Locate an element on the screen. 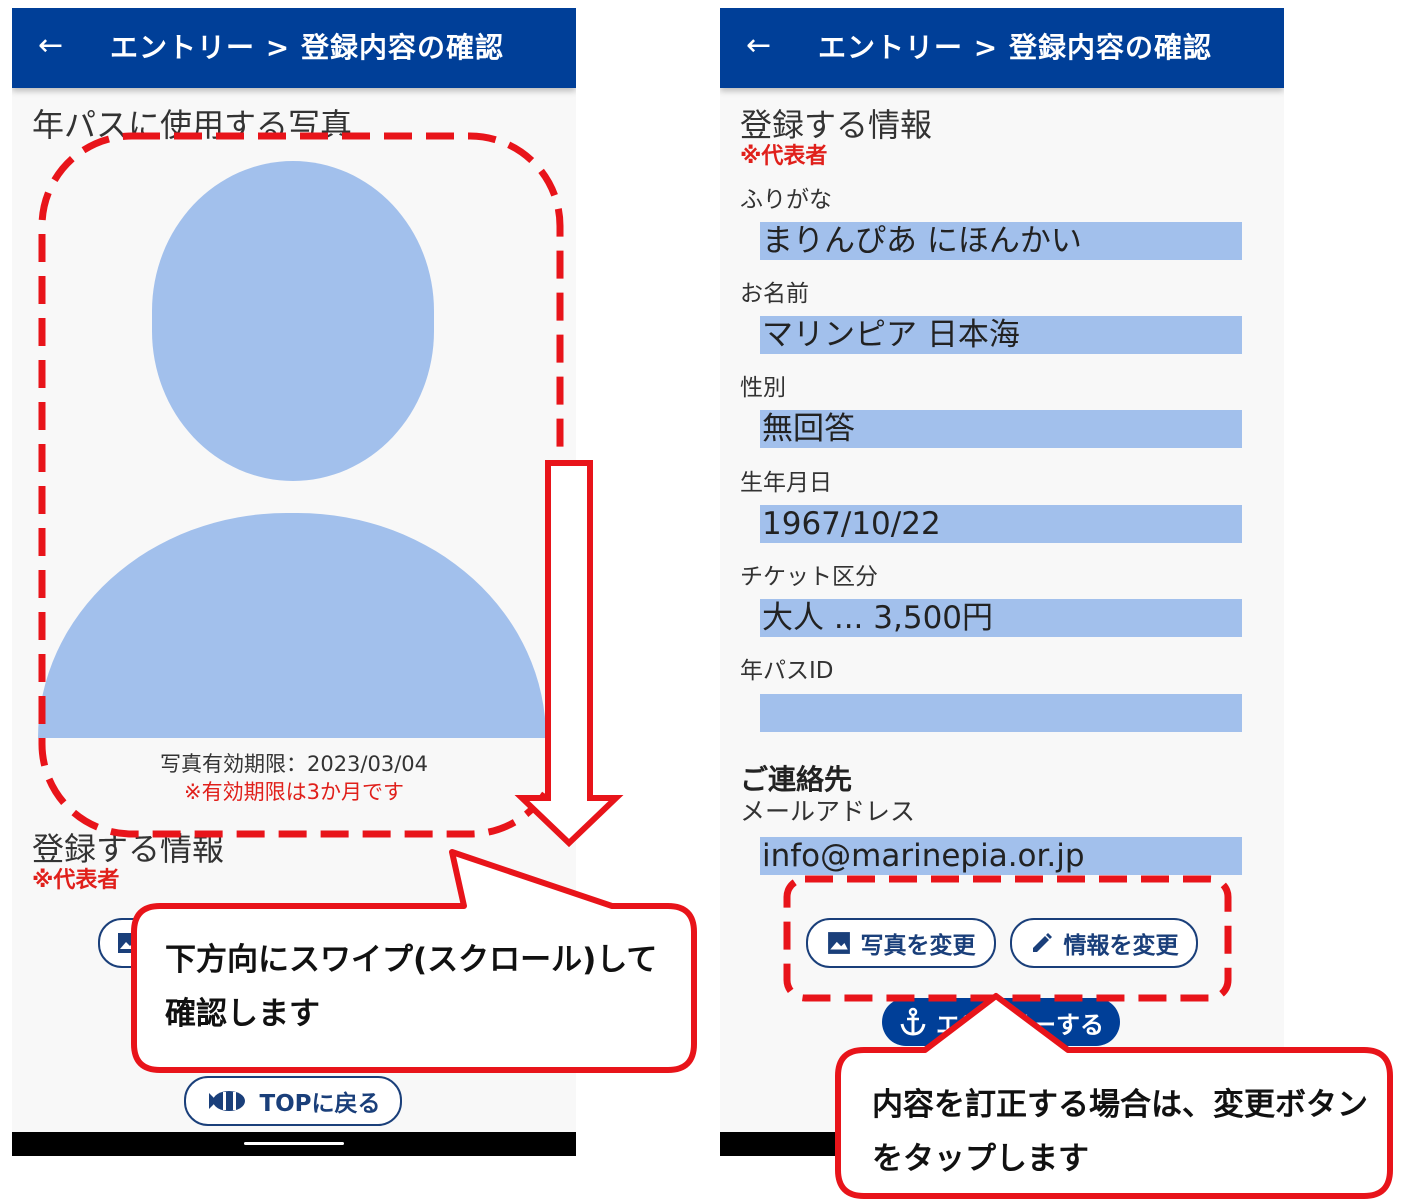 The image size is (1403, 1202). pass-id-label: 年パスID is located at coordinates (787, 671).